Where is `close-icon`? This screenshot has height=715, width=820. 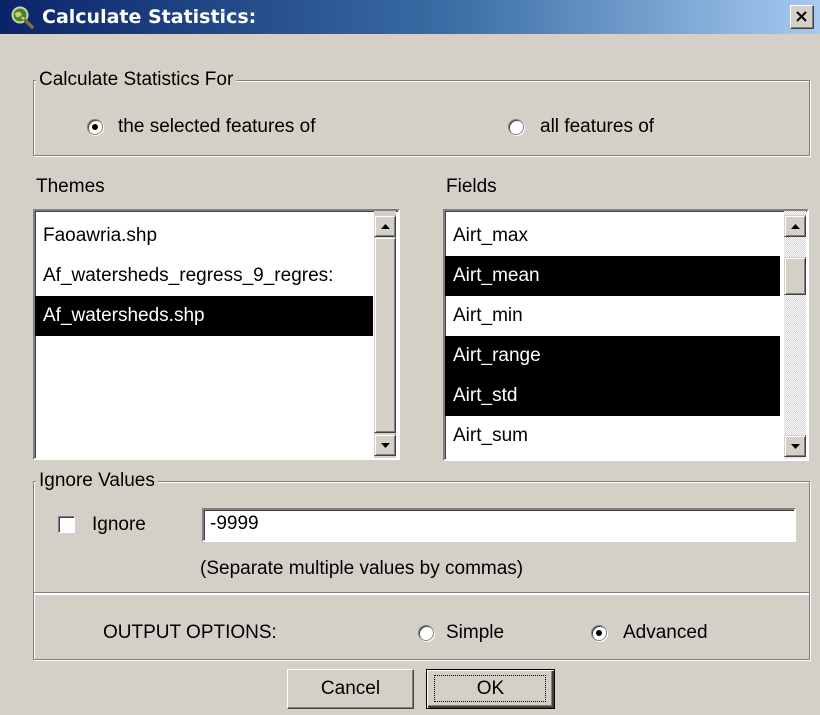
close-icon is located at coordinates (801, 16).